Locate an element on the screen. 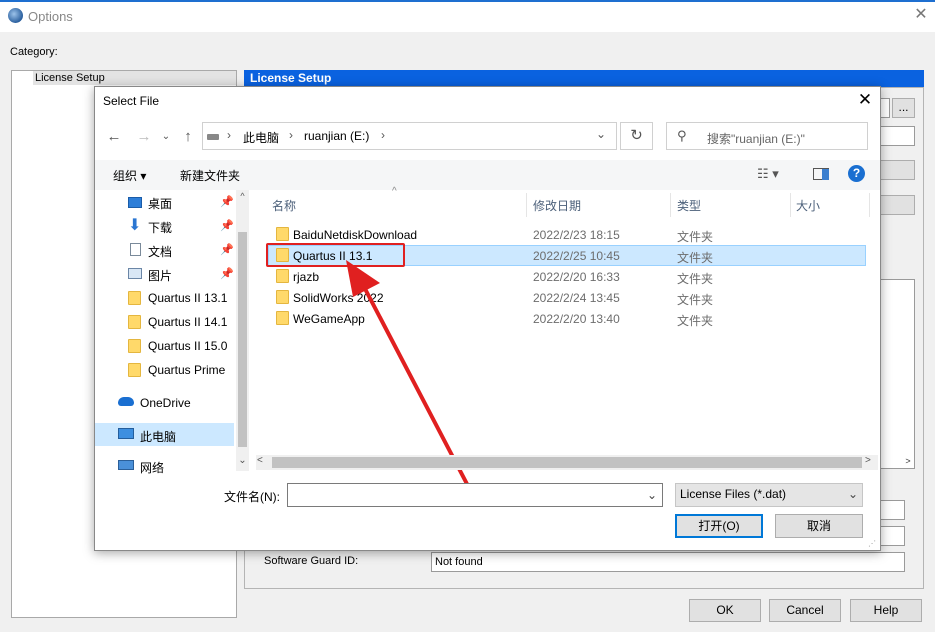 The width and height of the screenshot is (935, 632). file-type-value: License Files (*.dat) is located at coordinates (733, 494).